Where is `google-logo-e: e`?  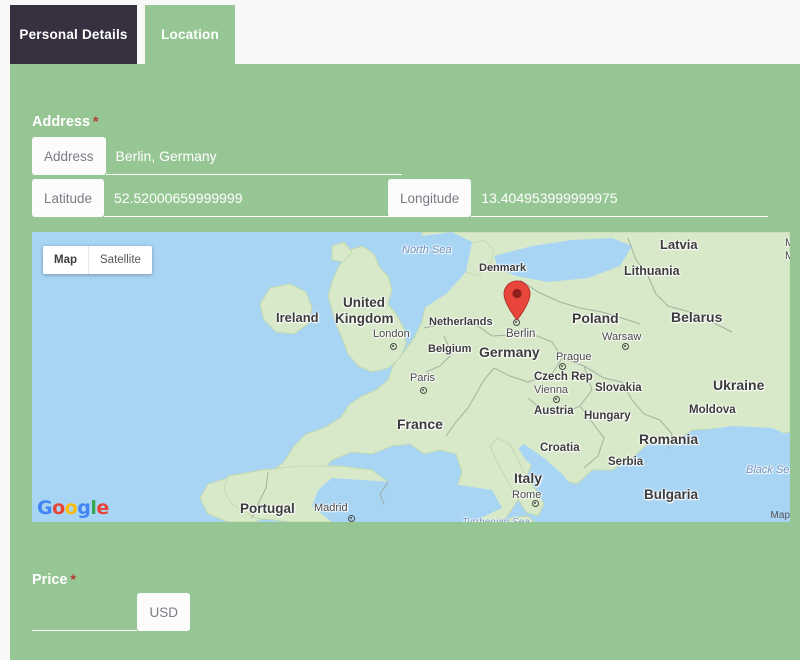 google-logo-e: e is located at coordinates (102, 508).